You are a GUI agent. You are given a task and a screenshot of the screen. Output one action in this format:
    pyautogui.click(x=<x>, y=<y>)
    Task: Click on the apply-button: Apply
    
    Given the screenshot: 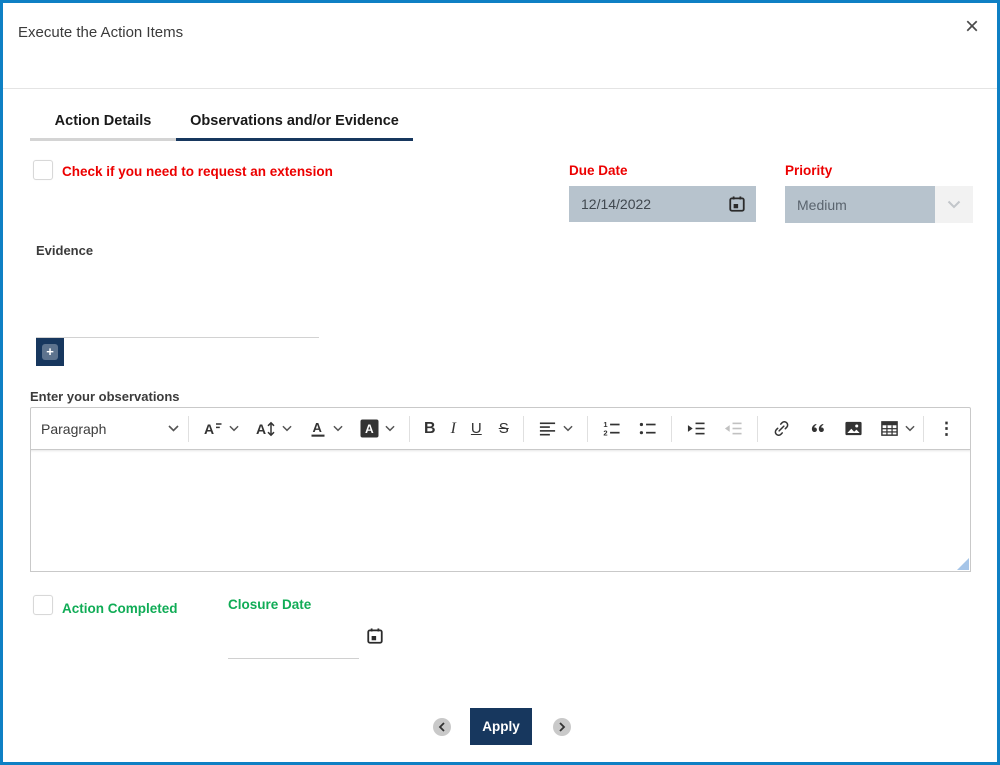 What is the action you would take?
    pyautogui.click(x=501, y=726)
    